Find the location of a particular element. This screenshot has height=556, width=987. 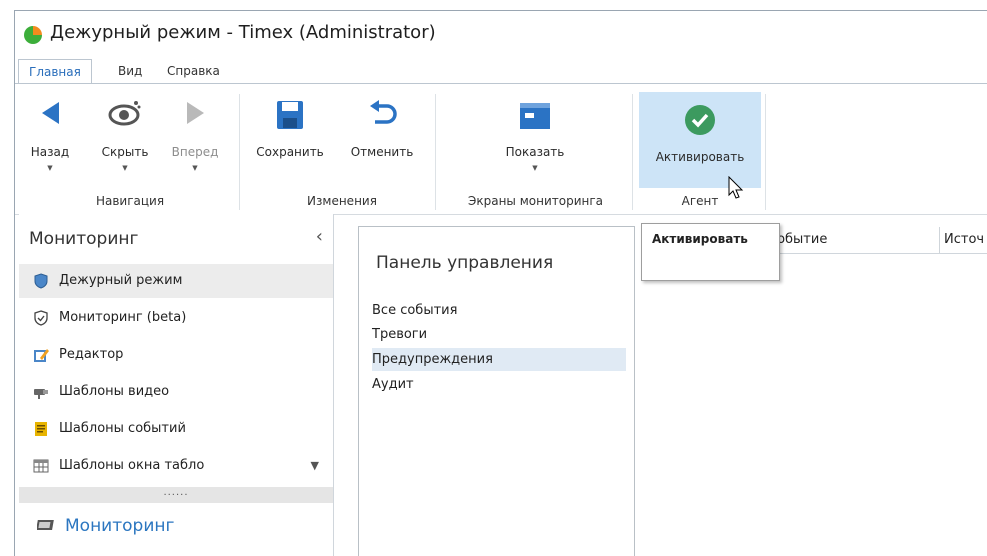

show-dropdown-icon: ▼ is located at coordinates (535, 168).